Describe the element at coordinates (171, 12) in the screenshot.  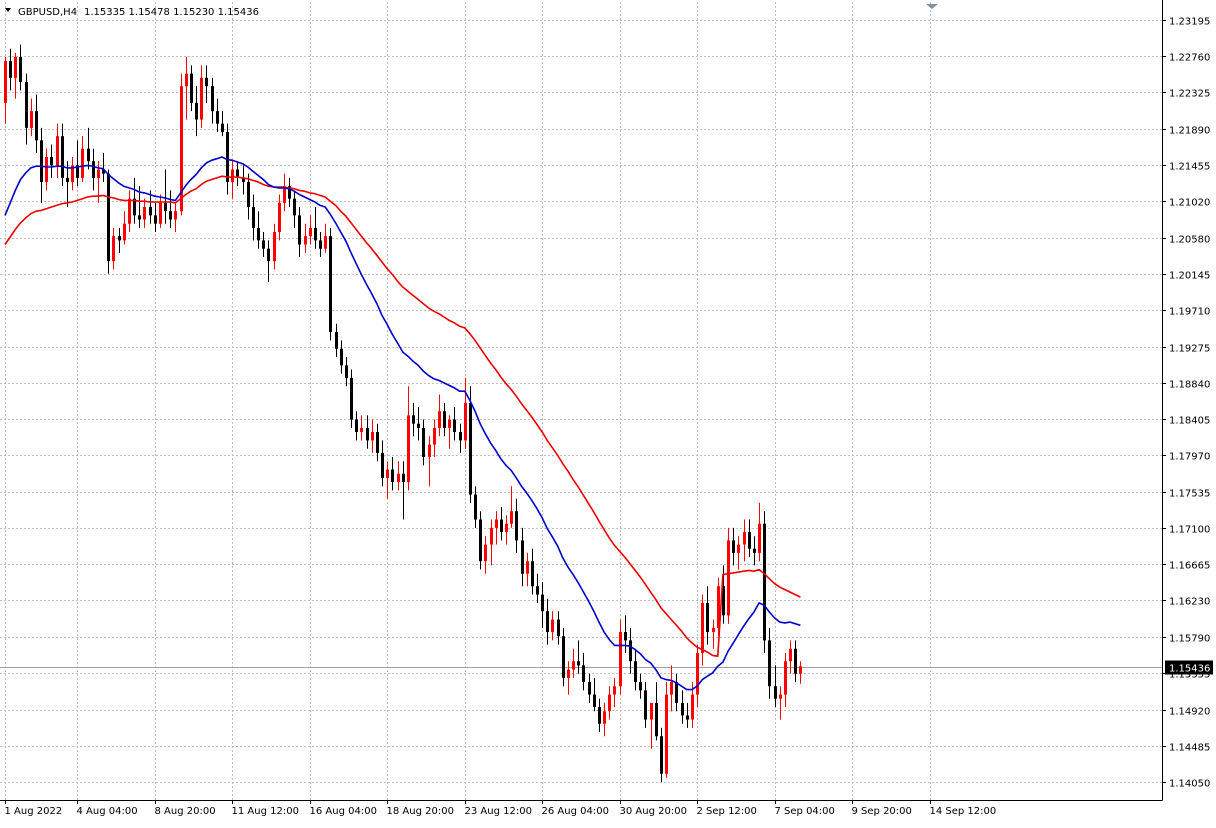
I see `header-ohlc: 1.15335 1.15478 1.15230 1.15436` at that location.